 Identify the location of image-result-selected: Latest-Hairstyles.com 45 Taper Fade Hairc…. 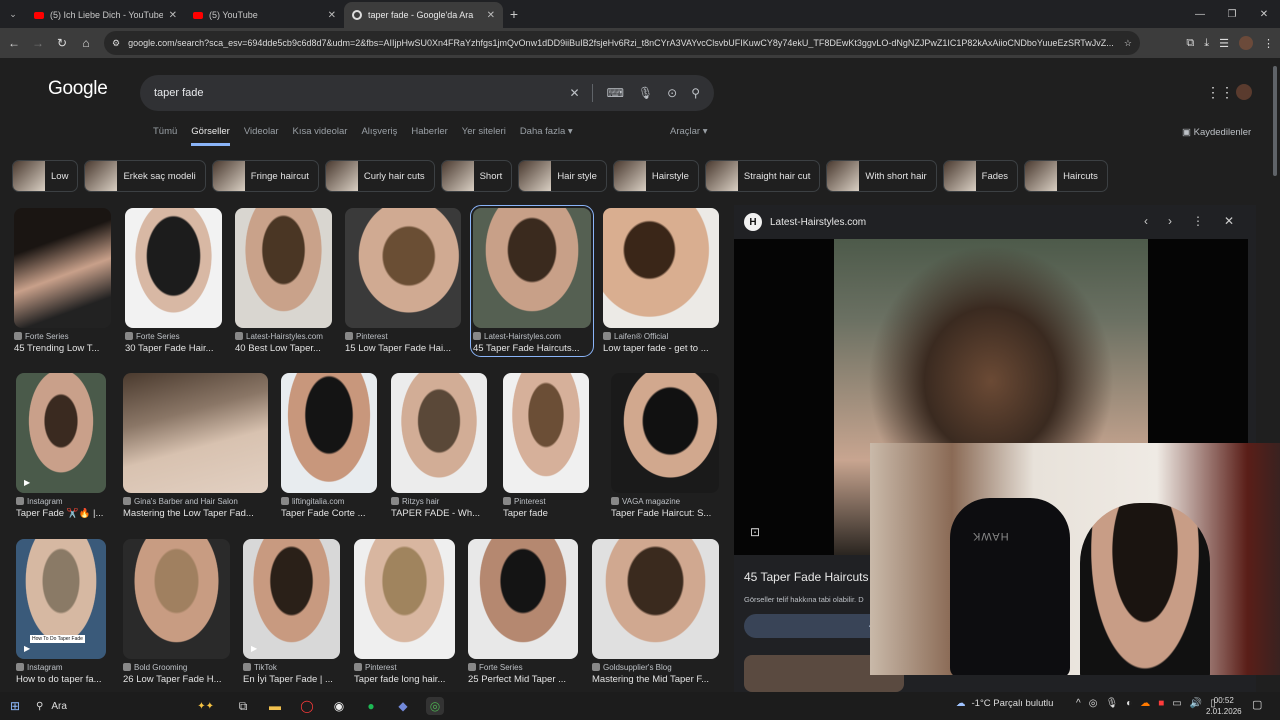
(532, 281).